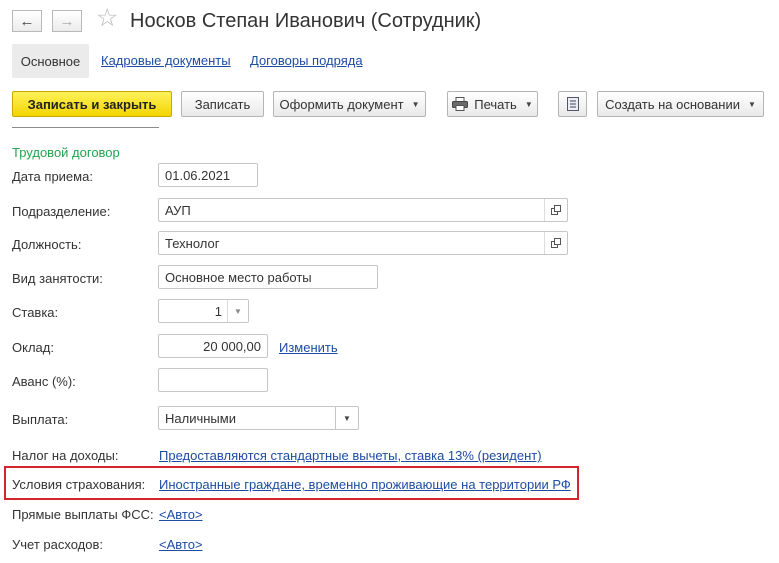  I want to click on tab-main: Основное, so click(50, 61).